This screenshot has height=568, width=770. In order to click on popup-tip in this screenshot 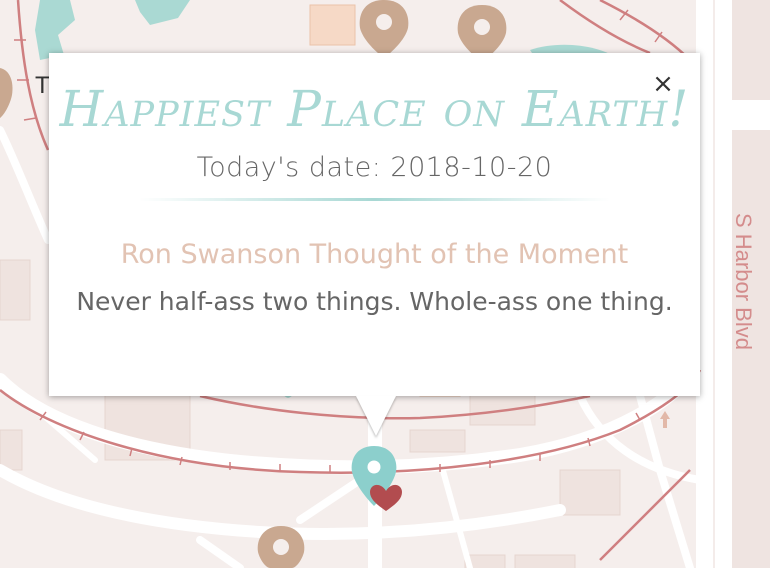, I will do `click(376, 416)`.